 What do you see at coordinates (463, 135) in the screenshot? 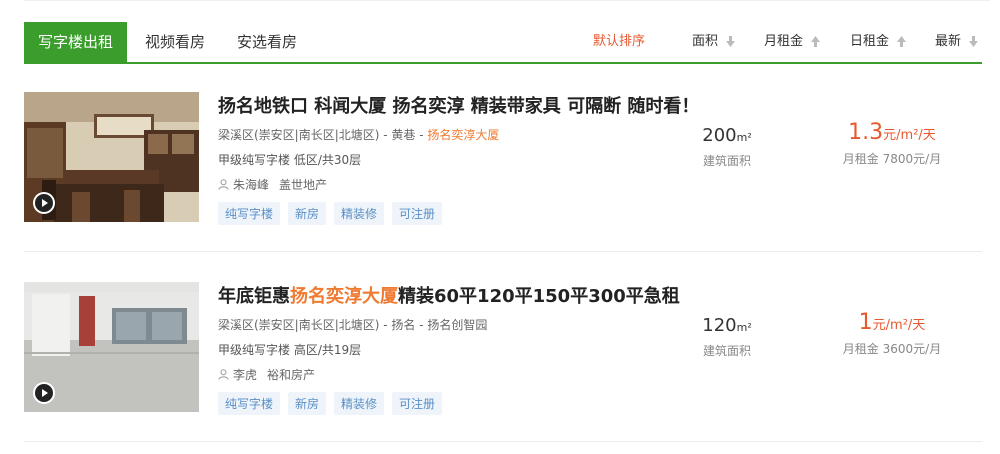
I see `building-link: 扬名奕淳大厦` at bounding box center [463, 135].